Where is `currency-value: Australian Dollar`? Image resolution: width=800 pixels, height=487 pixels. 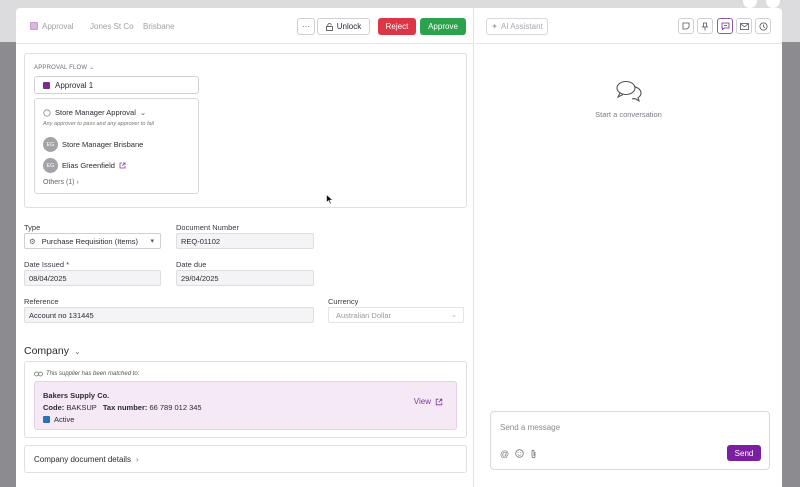
currency-value: Australian Dollar is located at coordinates (364, 315).